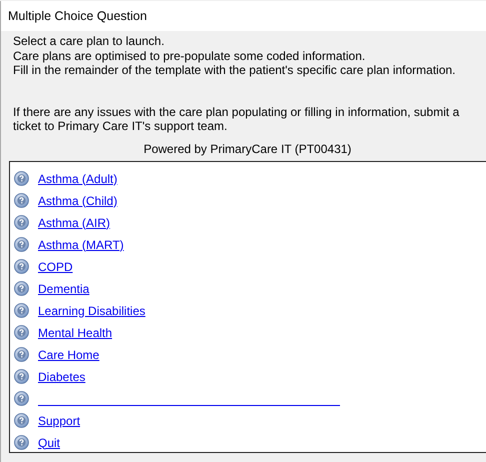 The width and height of the screenshot is (486, 462). What do you see at coordinates (59, 421) in the screenshot?
I see `care-plan-link: Support` at bounding box center [59, 421].